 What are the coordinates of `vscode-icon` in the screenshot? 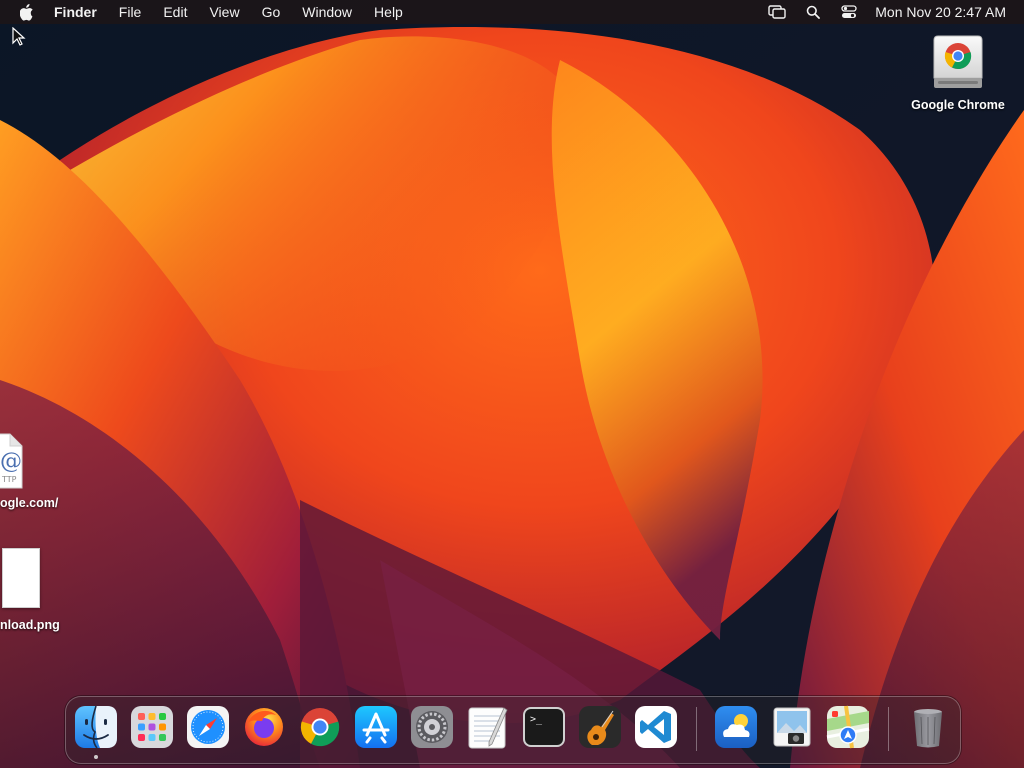 It's located at (656, 727).